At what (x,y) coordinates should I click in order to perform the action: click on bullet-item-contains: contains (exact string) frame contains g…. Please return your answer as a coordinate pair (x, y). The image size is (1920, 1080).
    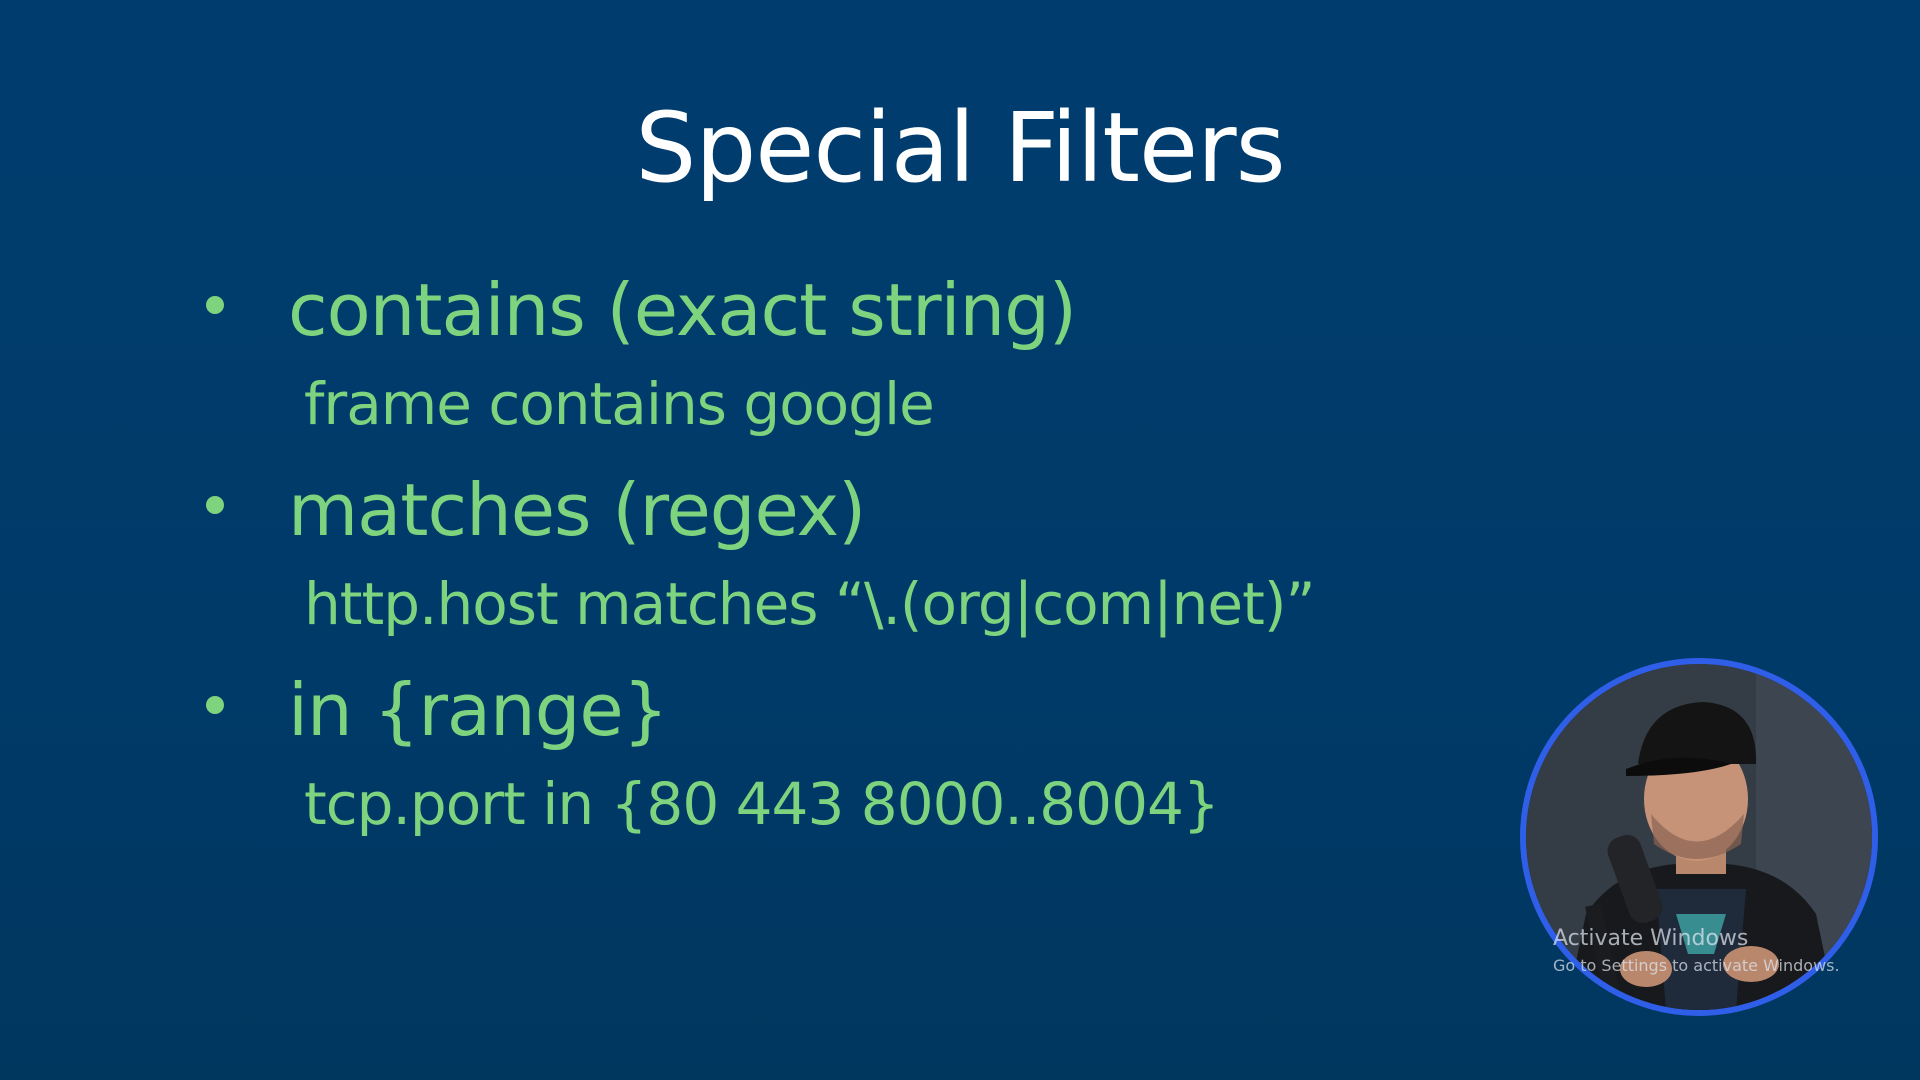
    Looking at the image, I should click on (846, 356).